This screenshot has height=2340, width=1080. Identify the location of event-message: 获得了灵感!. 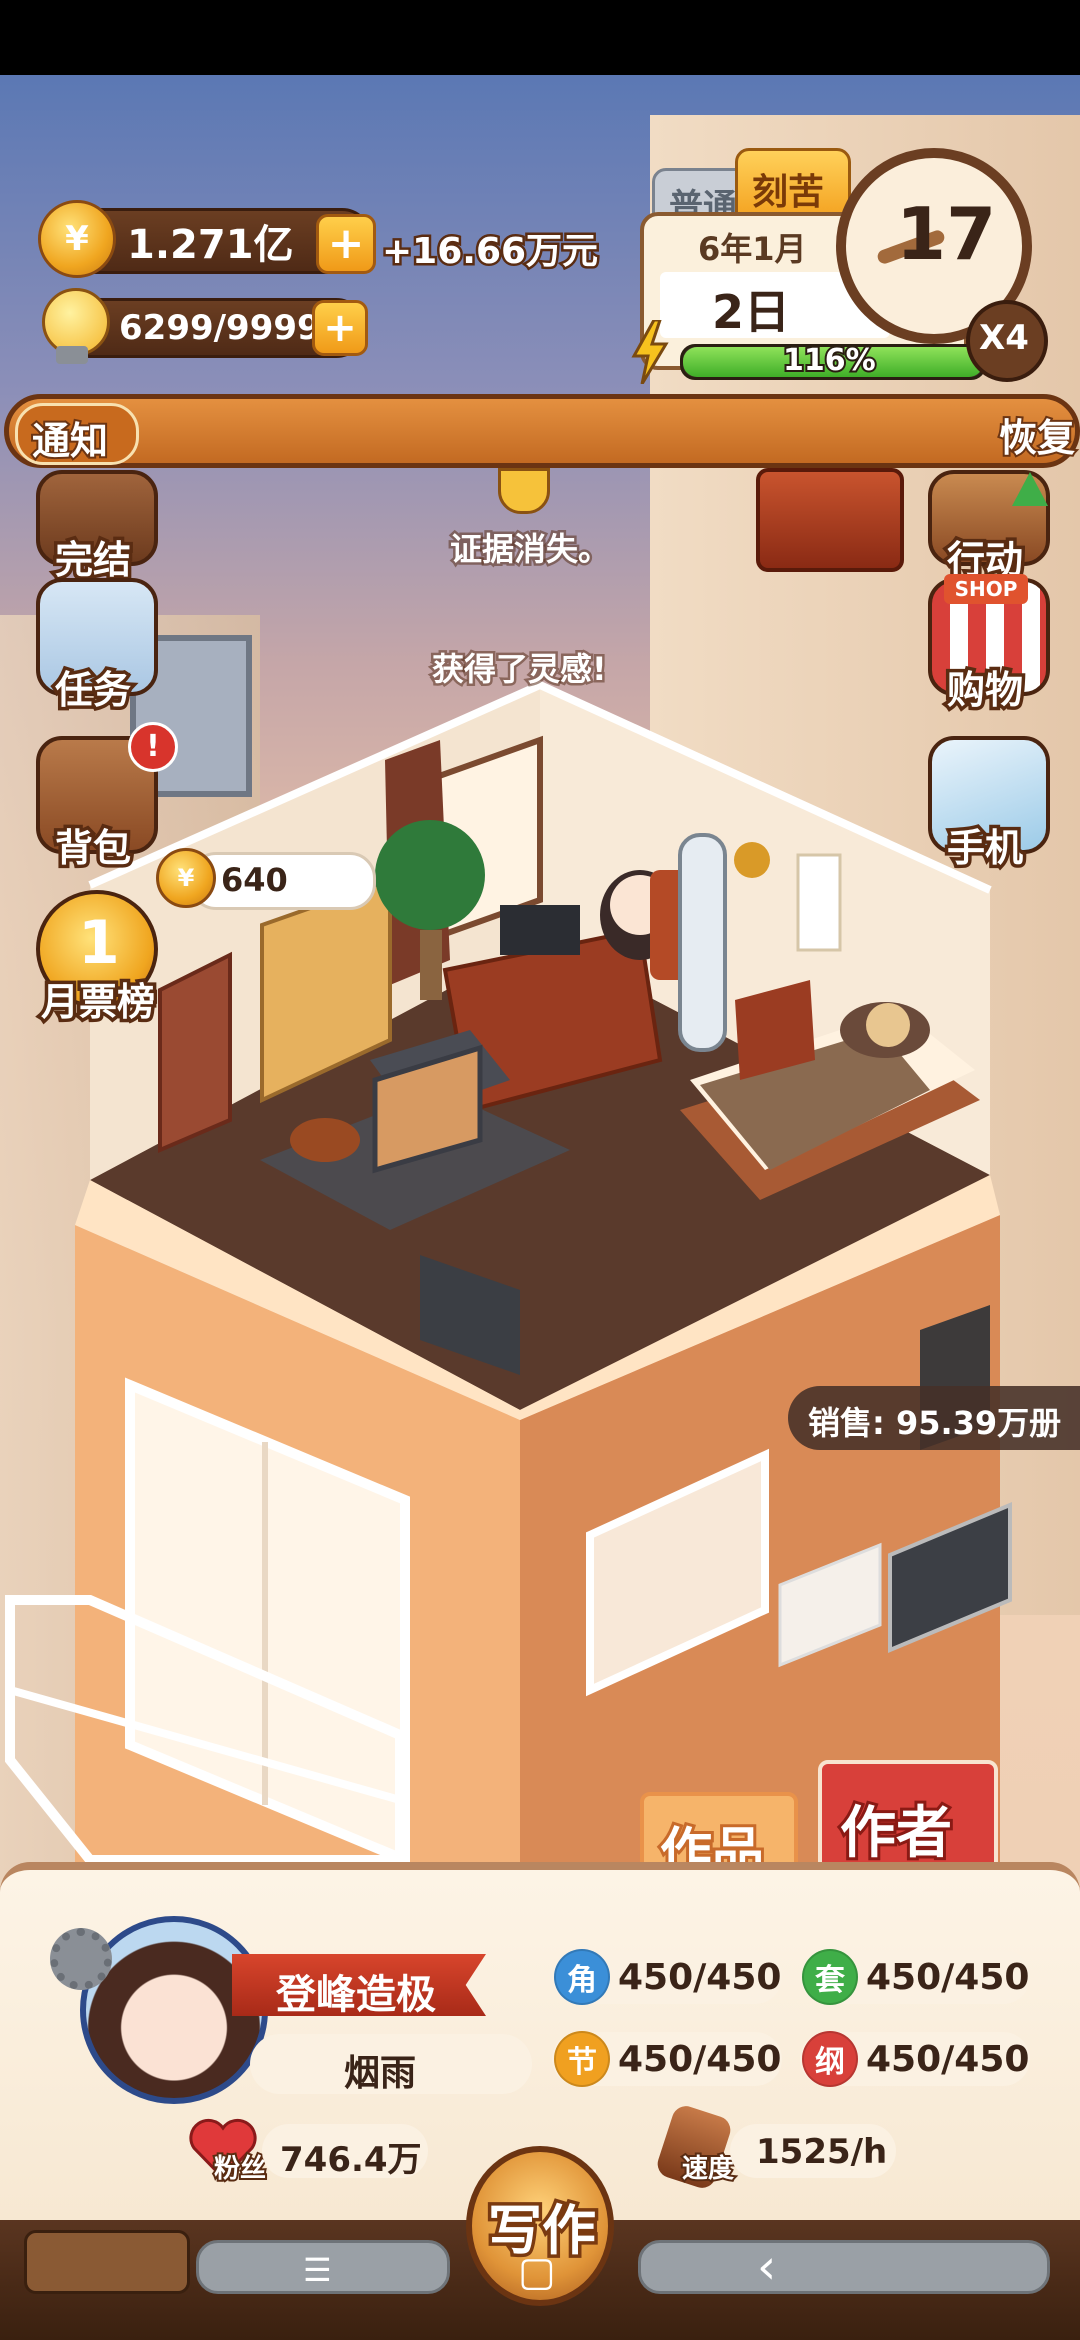
(520, 669).